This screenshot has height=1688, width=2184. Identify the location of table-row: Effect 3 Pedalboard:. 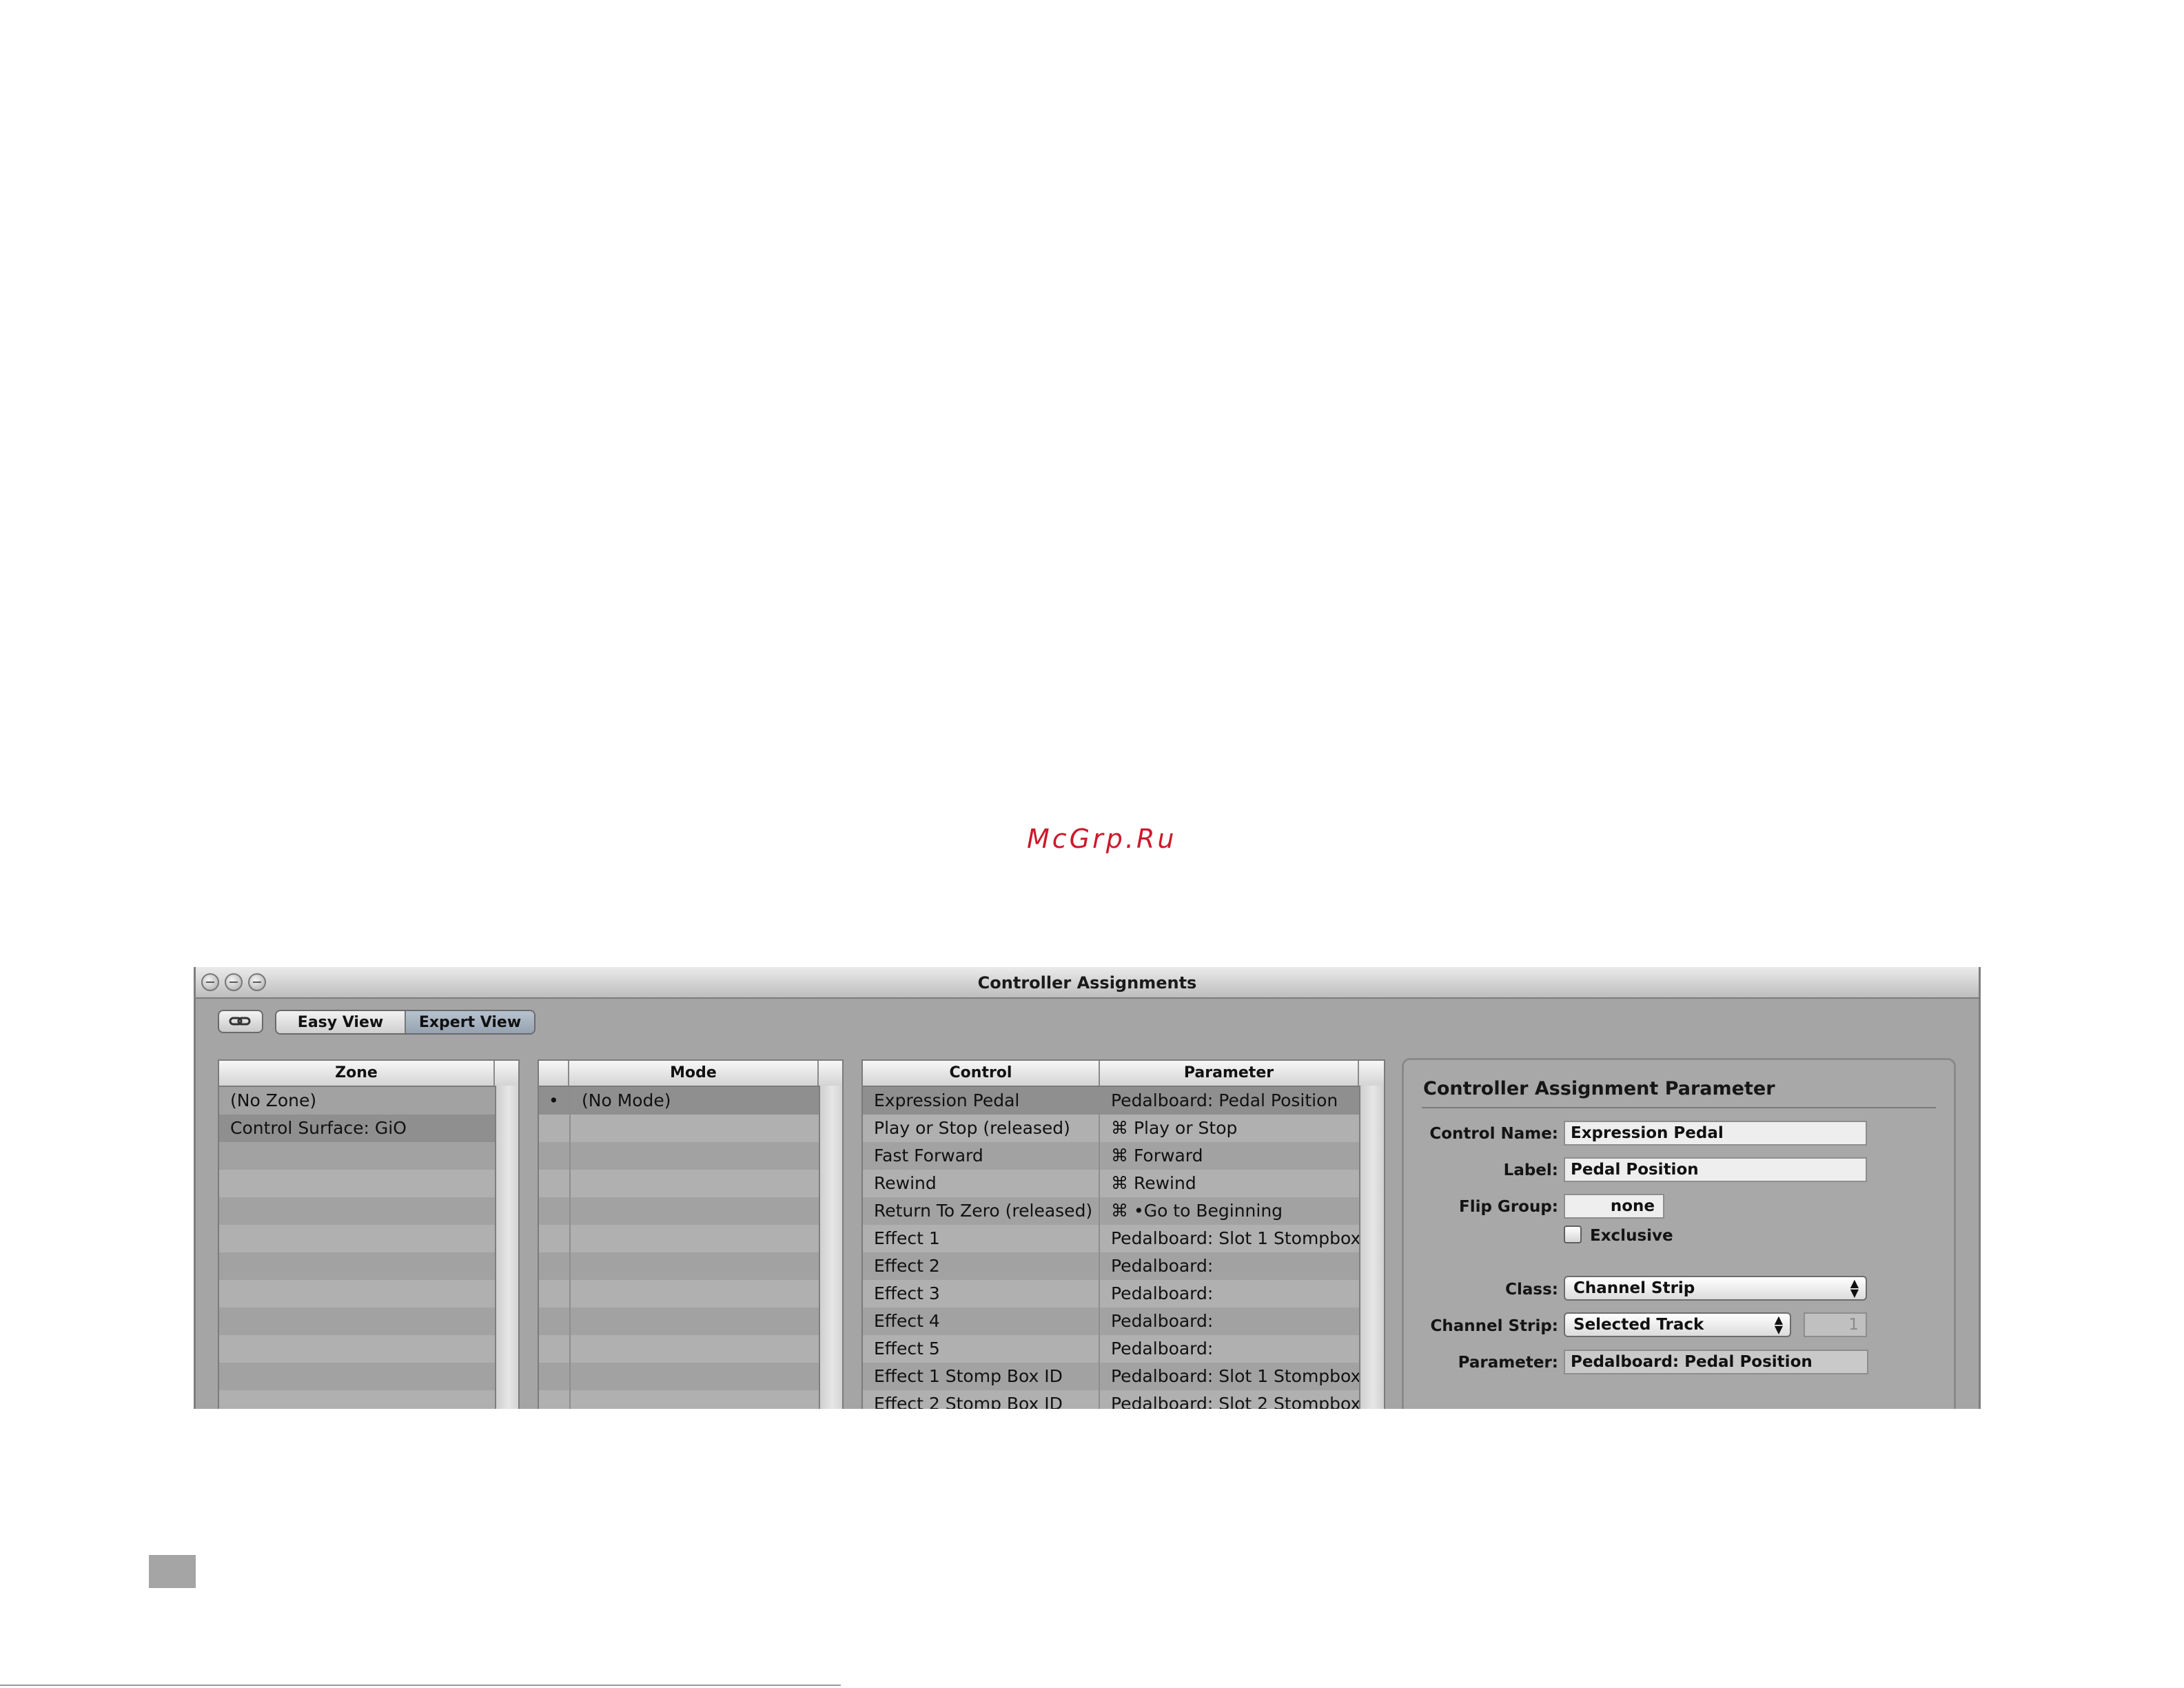
(1111, 1294).